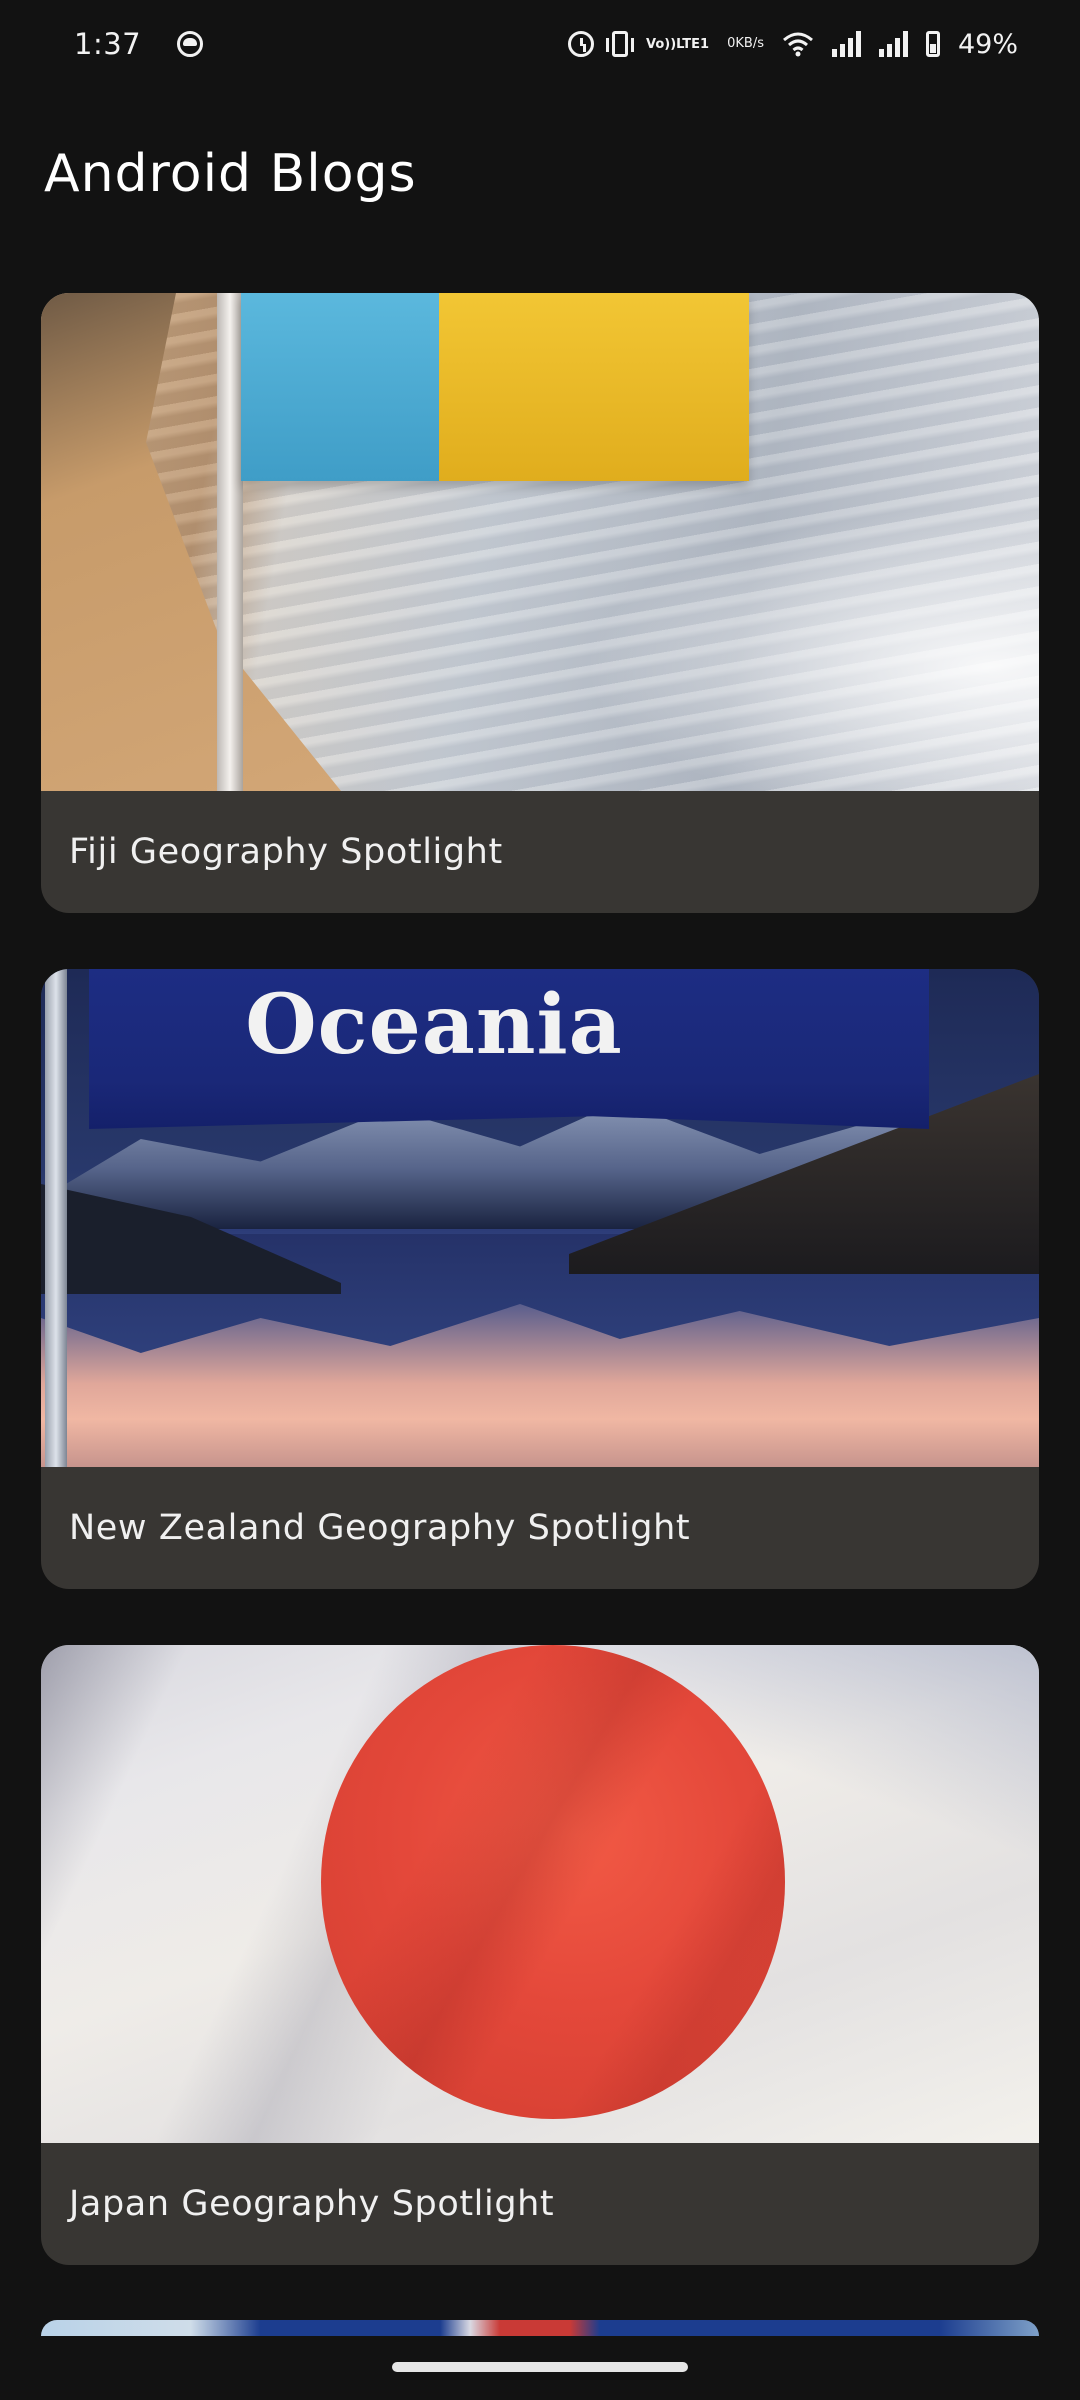  What do you see at coordinates (553, 1882) in the screenshot?
I see `japan-flag-sun` at bounding box center [553, 1882].